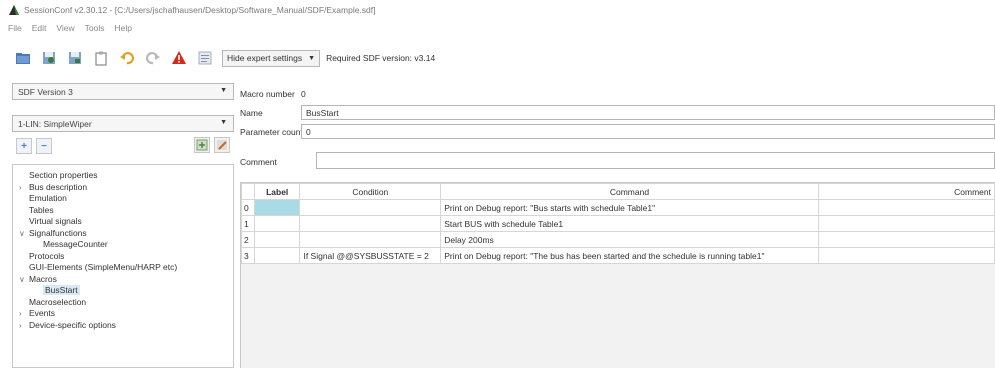 This screenshot has height=368, width=995. I want to click on macro-number-value: 0, so click(303, 94).